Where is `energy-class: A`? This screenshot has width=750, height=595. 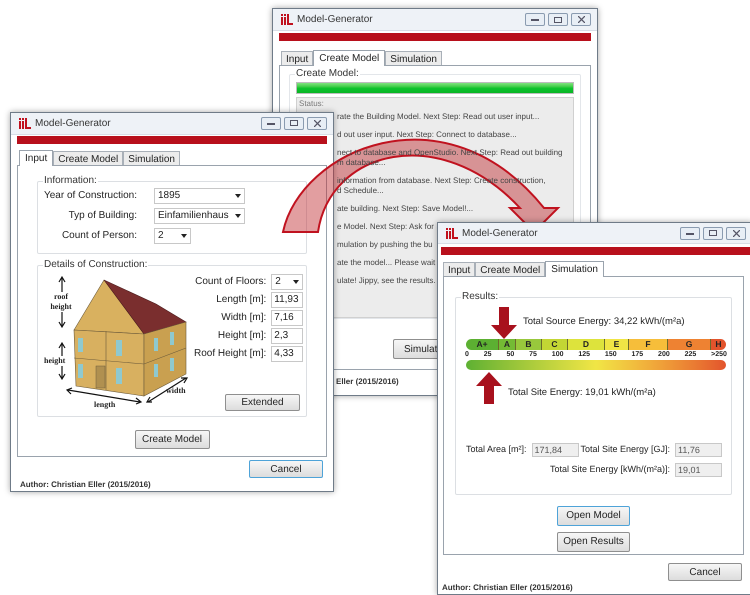
energy-class: A is located at coordinates (507, 344).